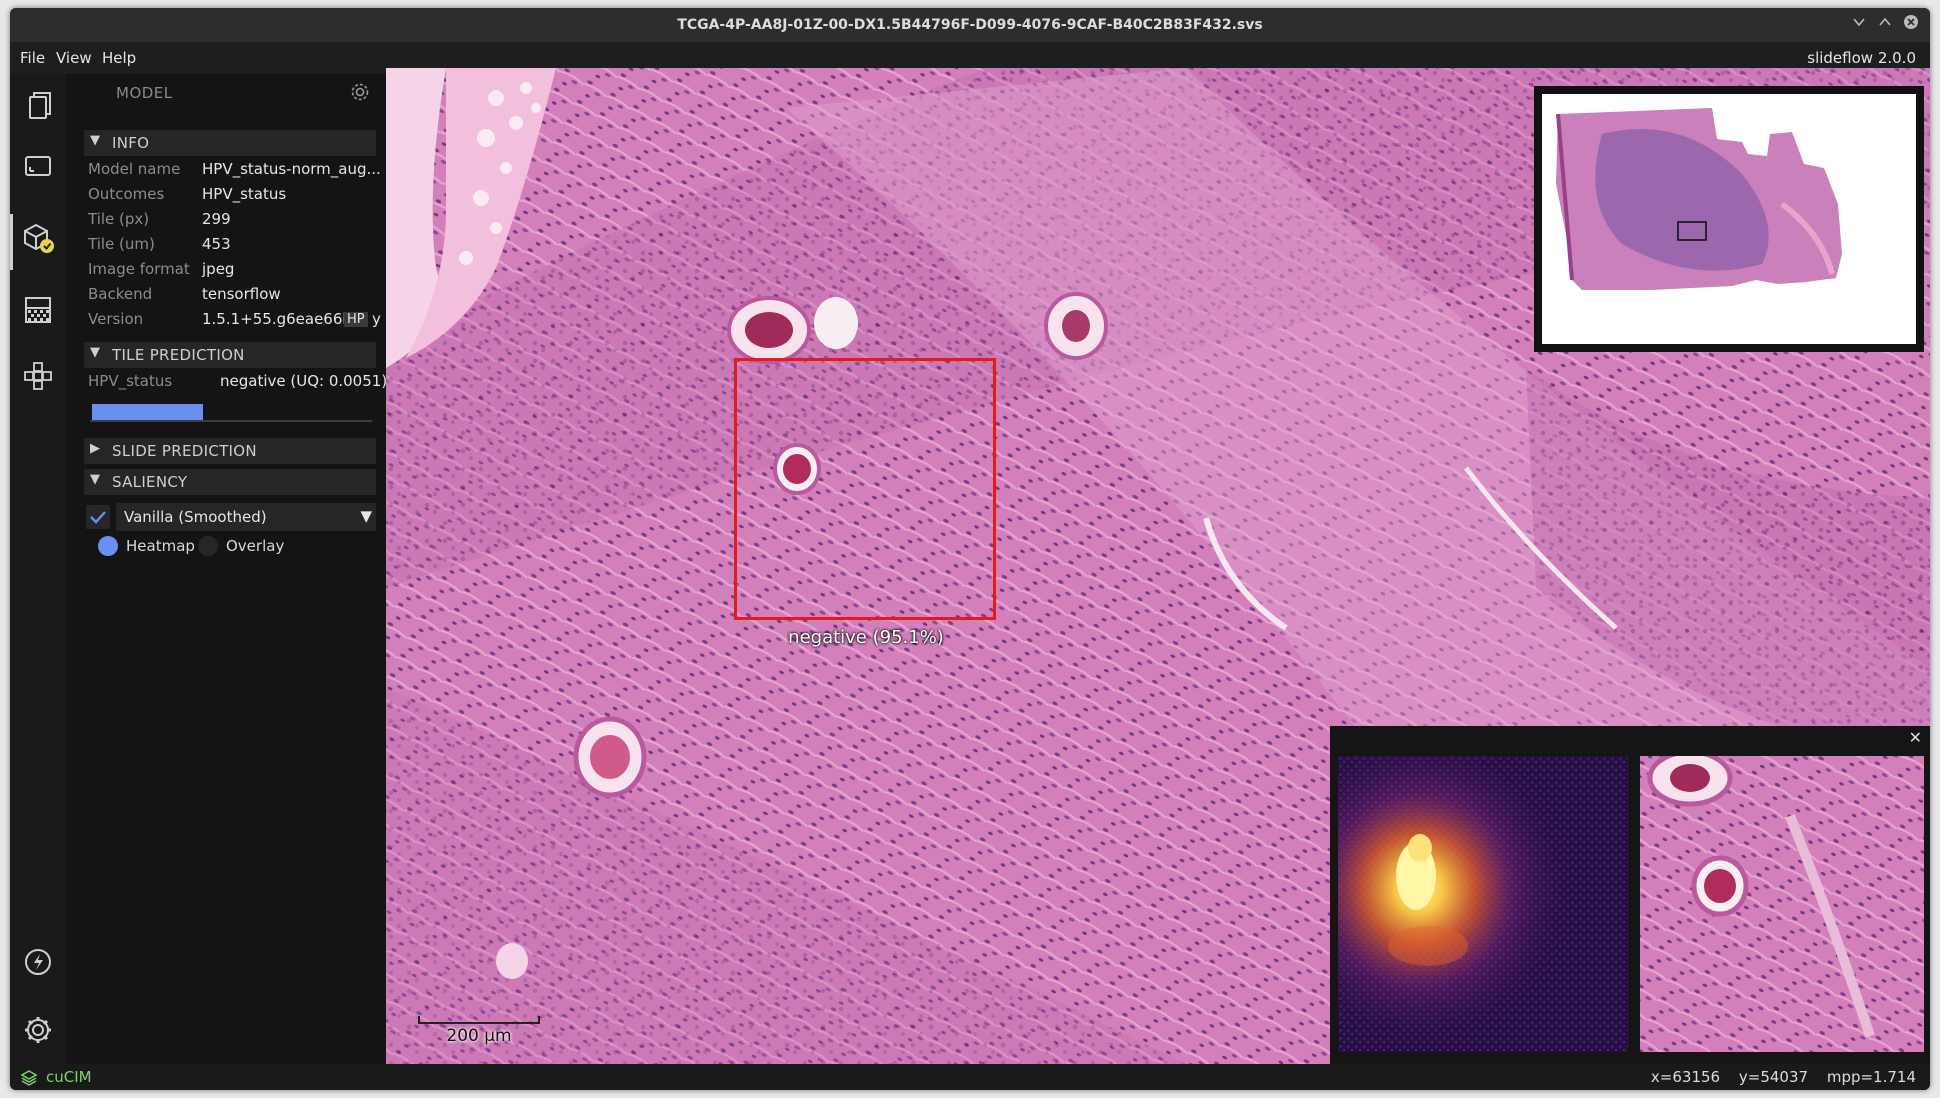 This screenshot has width=1940, height=1098. What do you see at coordinates (38, 376) in the screenshot?
I see `extensions-icon` at bounding box center [38, 376].